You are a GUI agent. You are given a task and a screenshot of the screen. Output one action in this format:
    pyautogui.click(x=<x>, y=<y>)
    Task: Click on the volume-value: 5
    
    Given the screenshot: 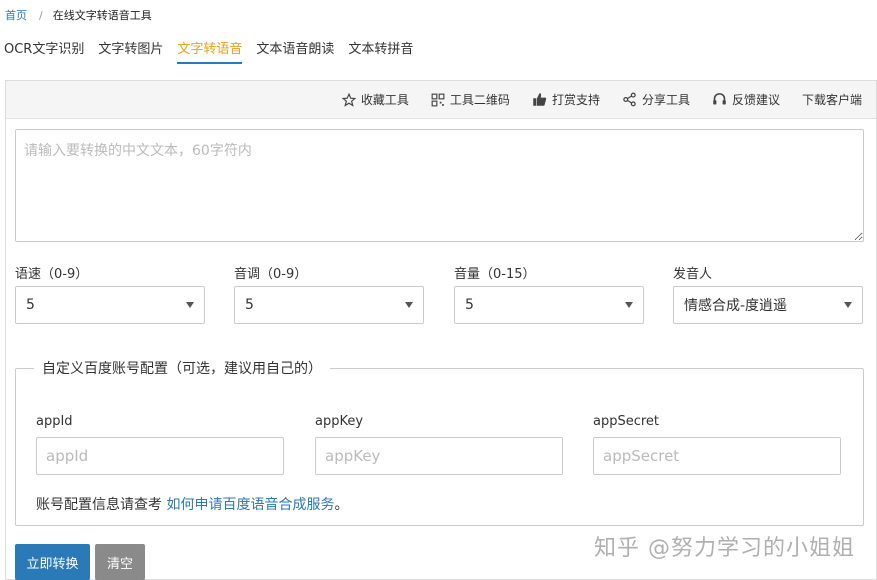 What is the action you would take?
    pyautogui.click(x=469, y=305)
    